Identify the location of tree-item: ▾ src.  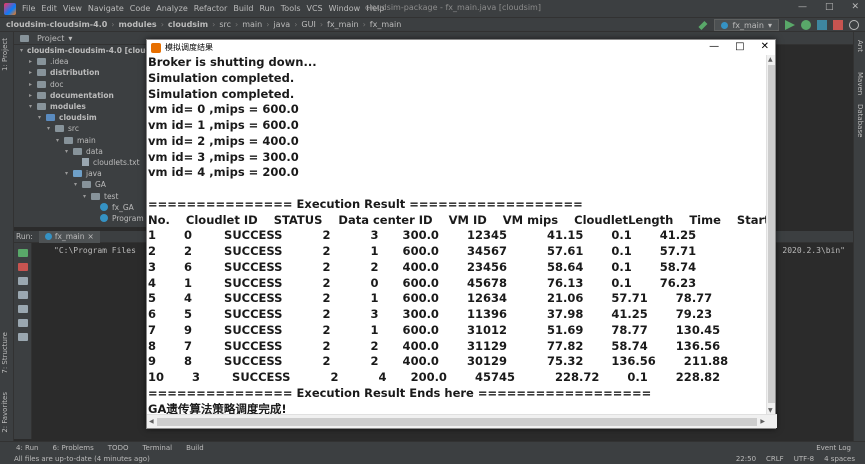
(80, 128).